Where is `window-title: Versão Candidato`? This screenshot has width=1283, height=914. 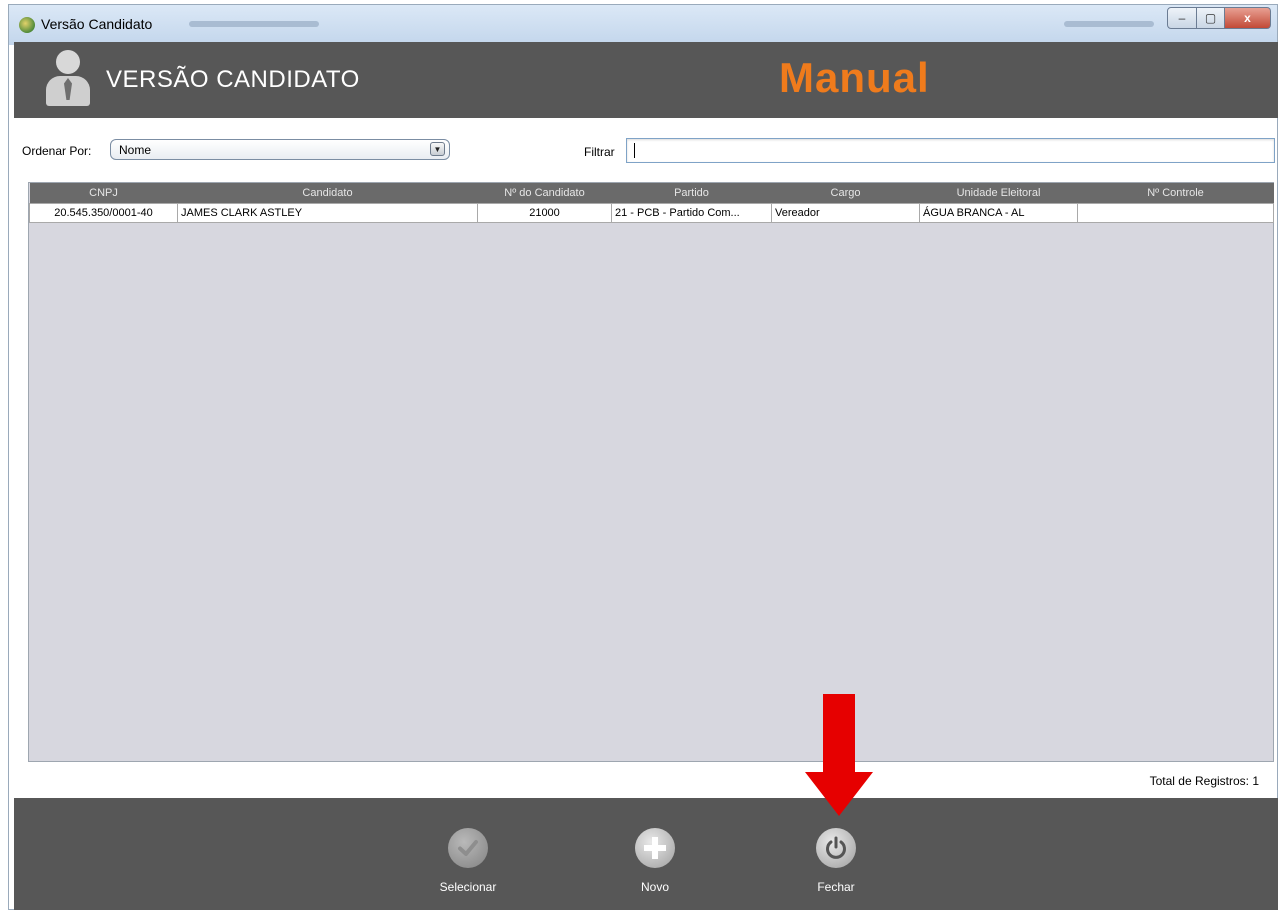 window-title: Versão Candidato is located at coordinates (97, 24).